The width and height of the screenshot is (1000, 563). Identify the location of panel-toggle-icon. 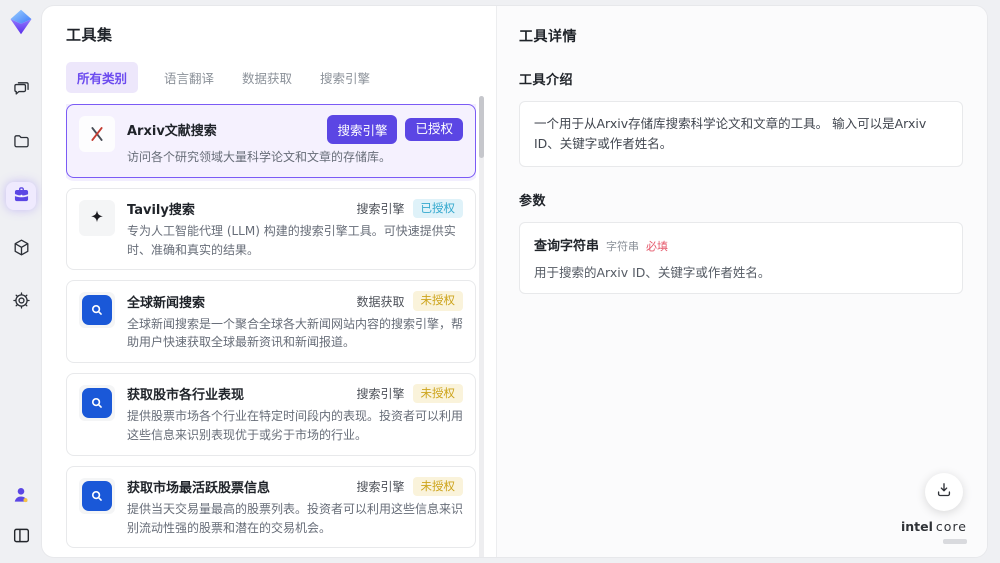
(21, 537).